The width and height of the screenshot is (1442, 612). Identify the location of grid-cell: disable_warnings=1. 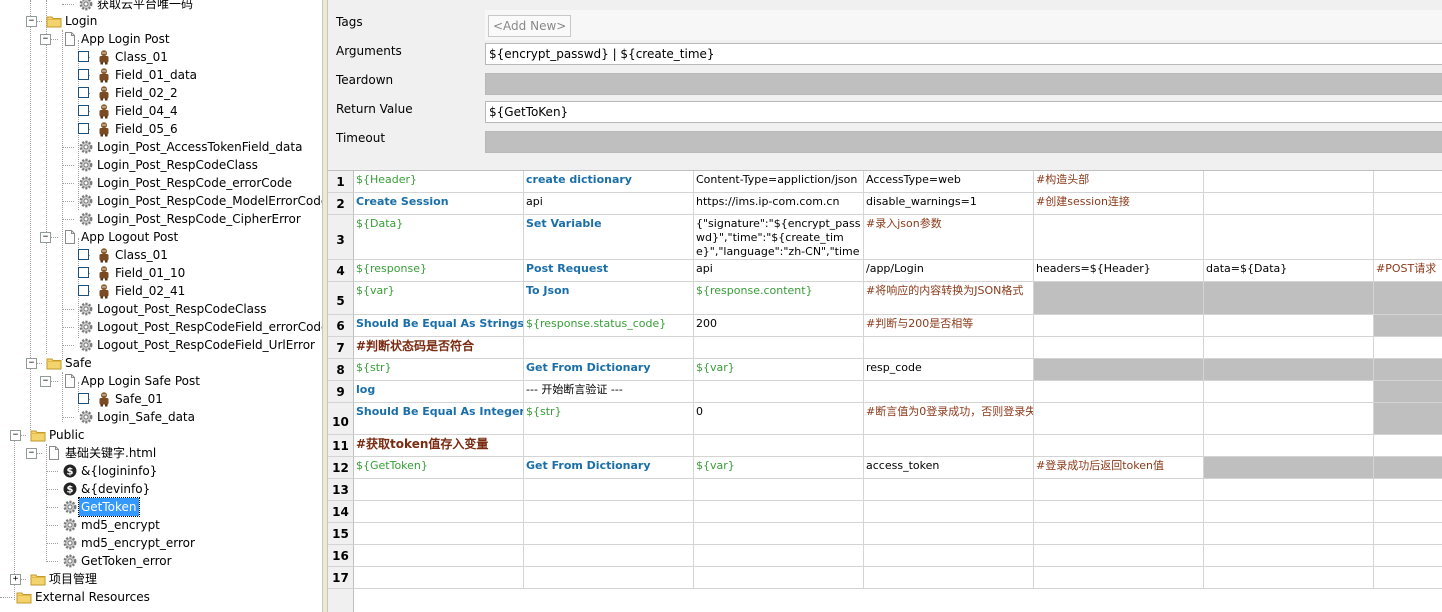
(949, 204).